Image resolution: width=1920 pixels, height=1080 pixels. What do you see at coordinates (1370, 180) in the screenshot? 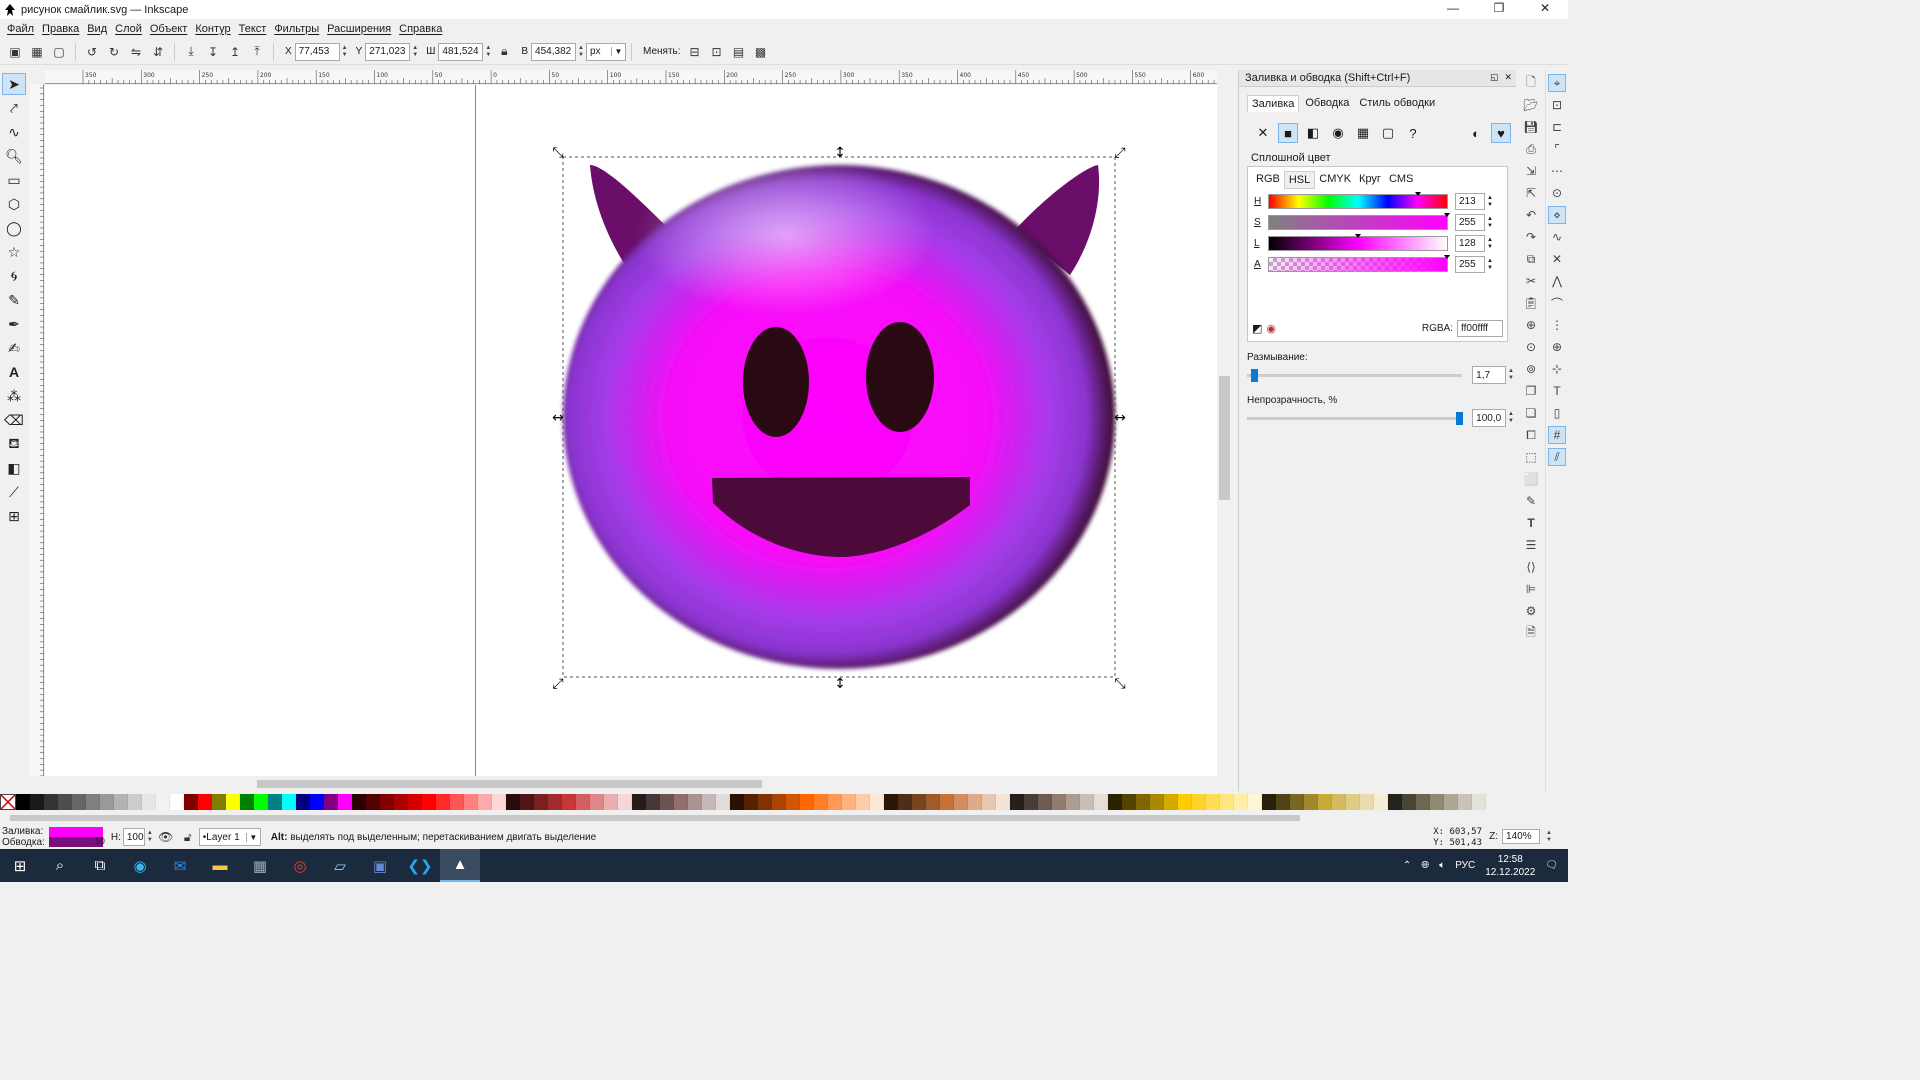
I see `tab-wheel: Круг` at bounding box center [1370, 180].